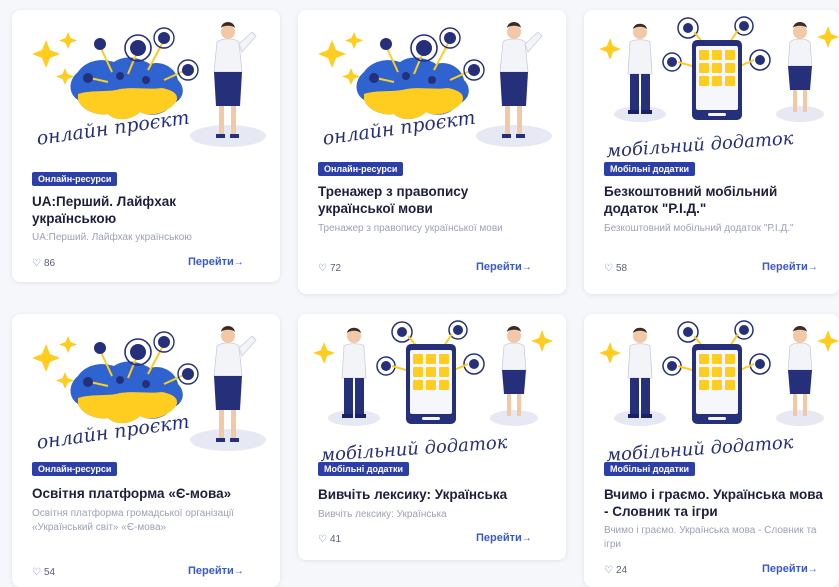  I want to click on likes-count: 58, so click(621, 268).